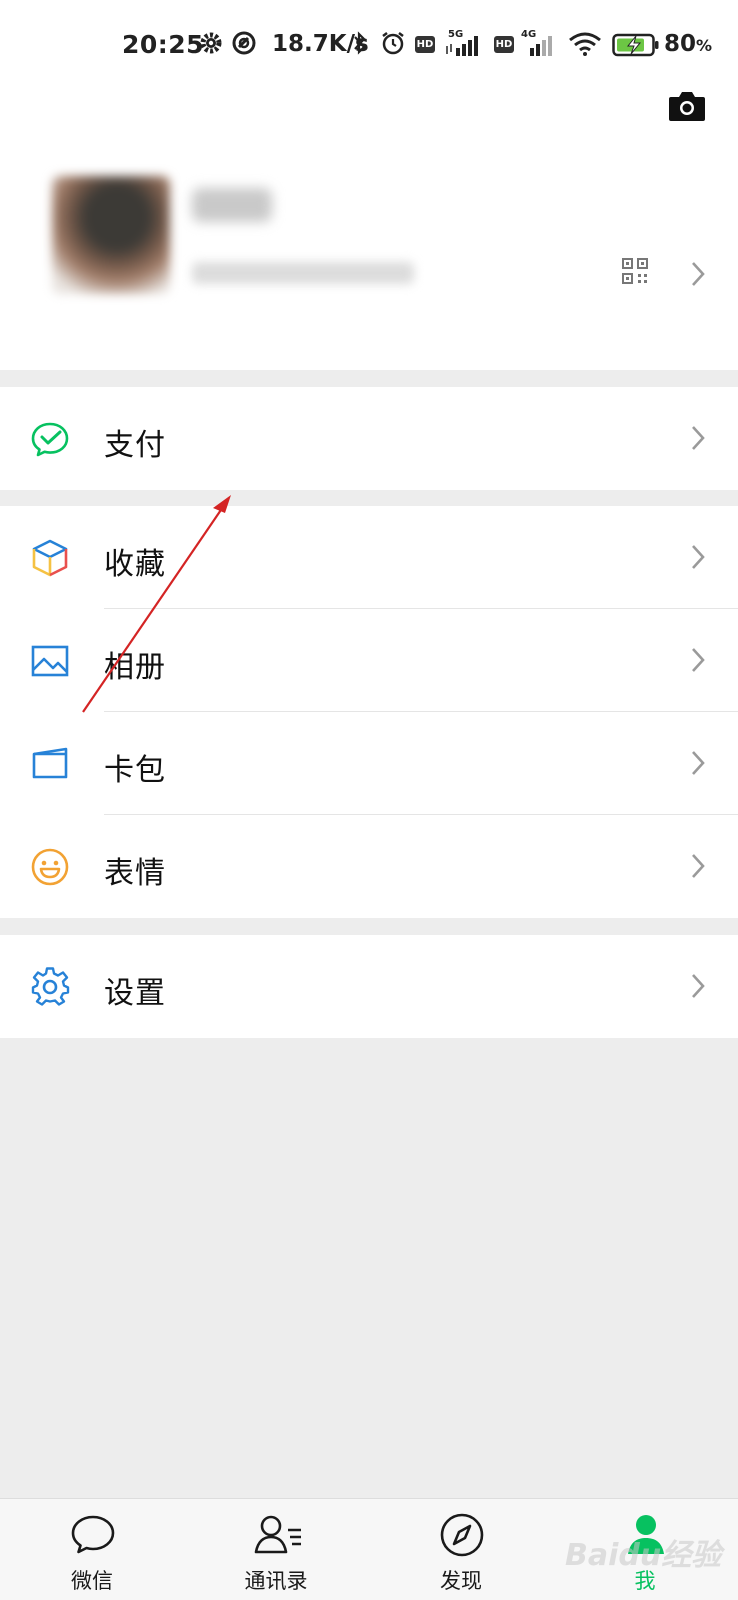 Image resolution: width=738 pixels, height=1600 pixels. Describe the element at coordinates (687, 106) in the screenshot. I see `camera-icon` at that location.